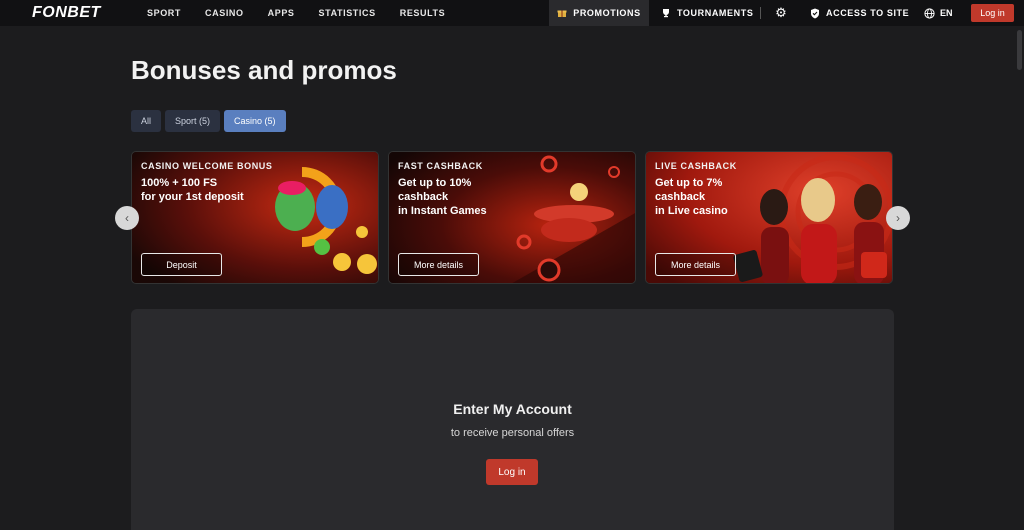 The image size is (1024, 530). Describe the element at coordinates (666, 13) in the screenshot. I see `trophy-icon` at that location.